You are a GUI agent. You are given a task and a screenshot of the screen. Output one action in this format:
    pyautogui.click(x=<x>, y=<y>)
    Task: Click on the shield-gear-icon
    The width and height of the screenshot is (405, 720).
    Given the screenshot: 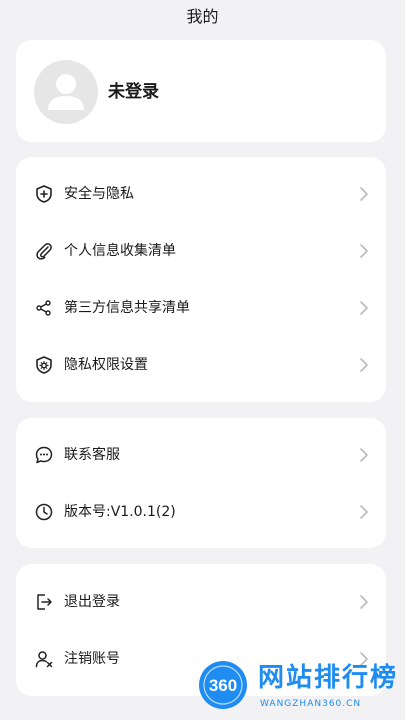 What is the action you would take?
    pyautogui.click(x=44, y=365)
    